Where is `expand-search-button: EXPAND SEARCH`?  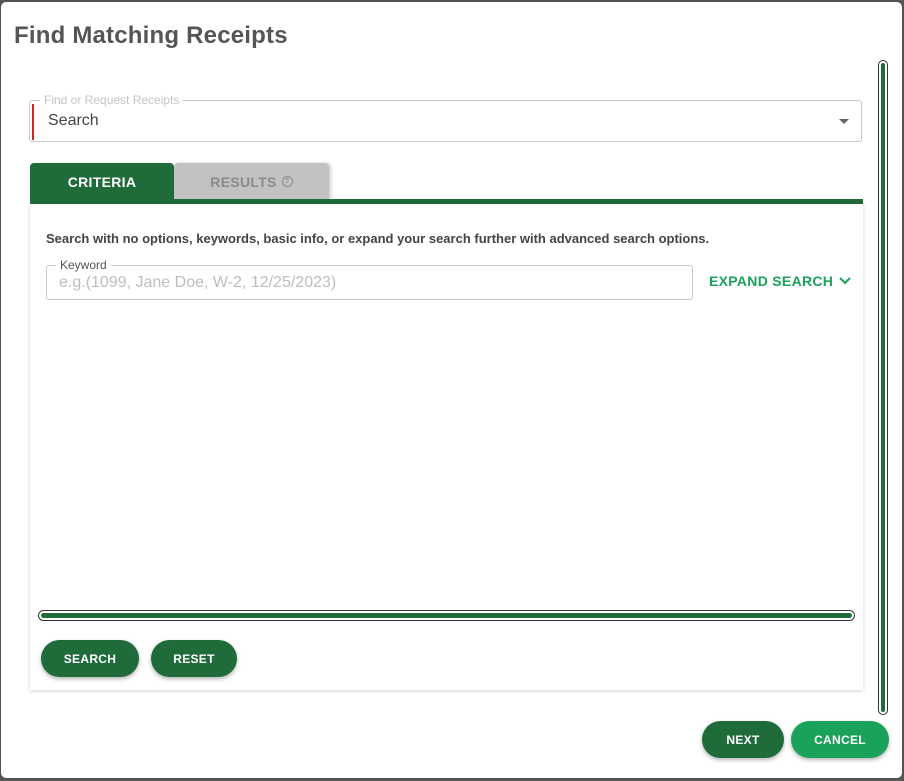 expand-search-button: EXPAND SEARCH is located at coordinates (780, 281).